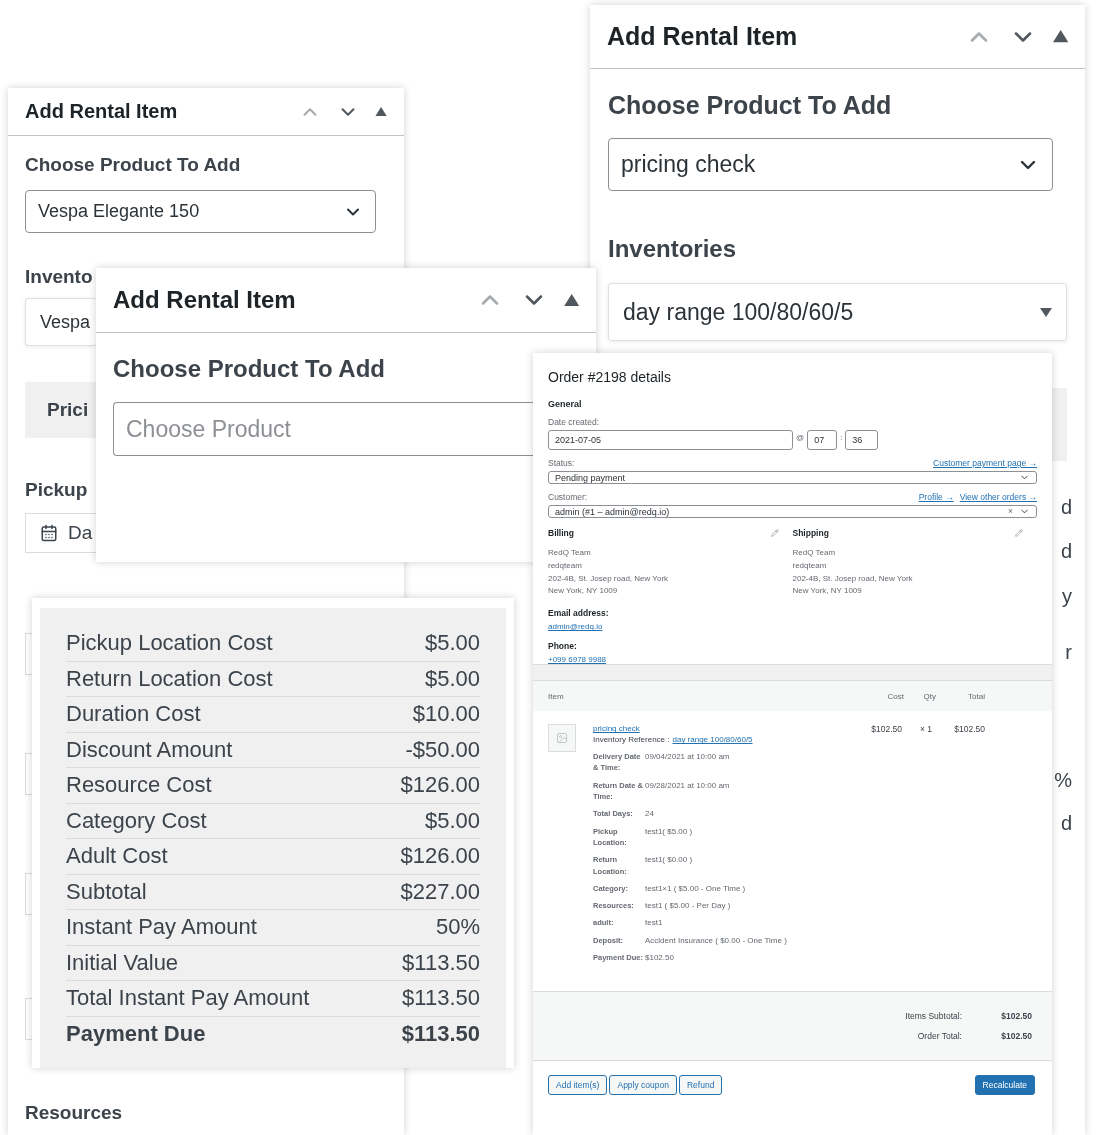  Describe the element at coordinates (985, 463) in the screenshot. I see `payment-page-link: Customer payment page →` at that location.